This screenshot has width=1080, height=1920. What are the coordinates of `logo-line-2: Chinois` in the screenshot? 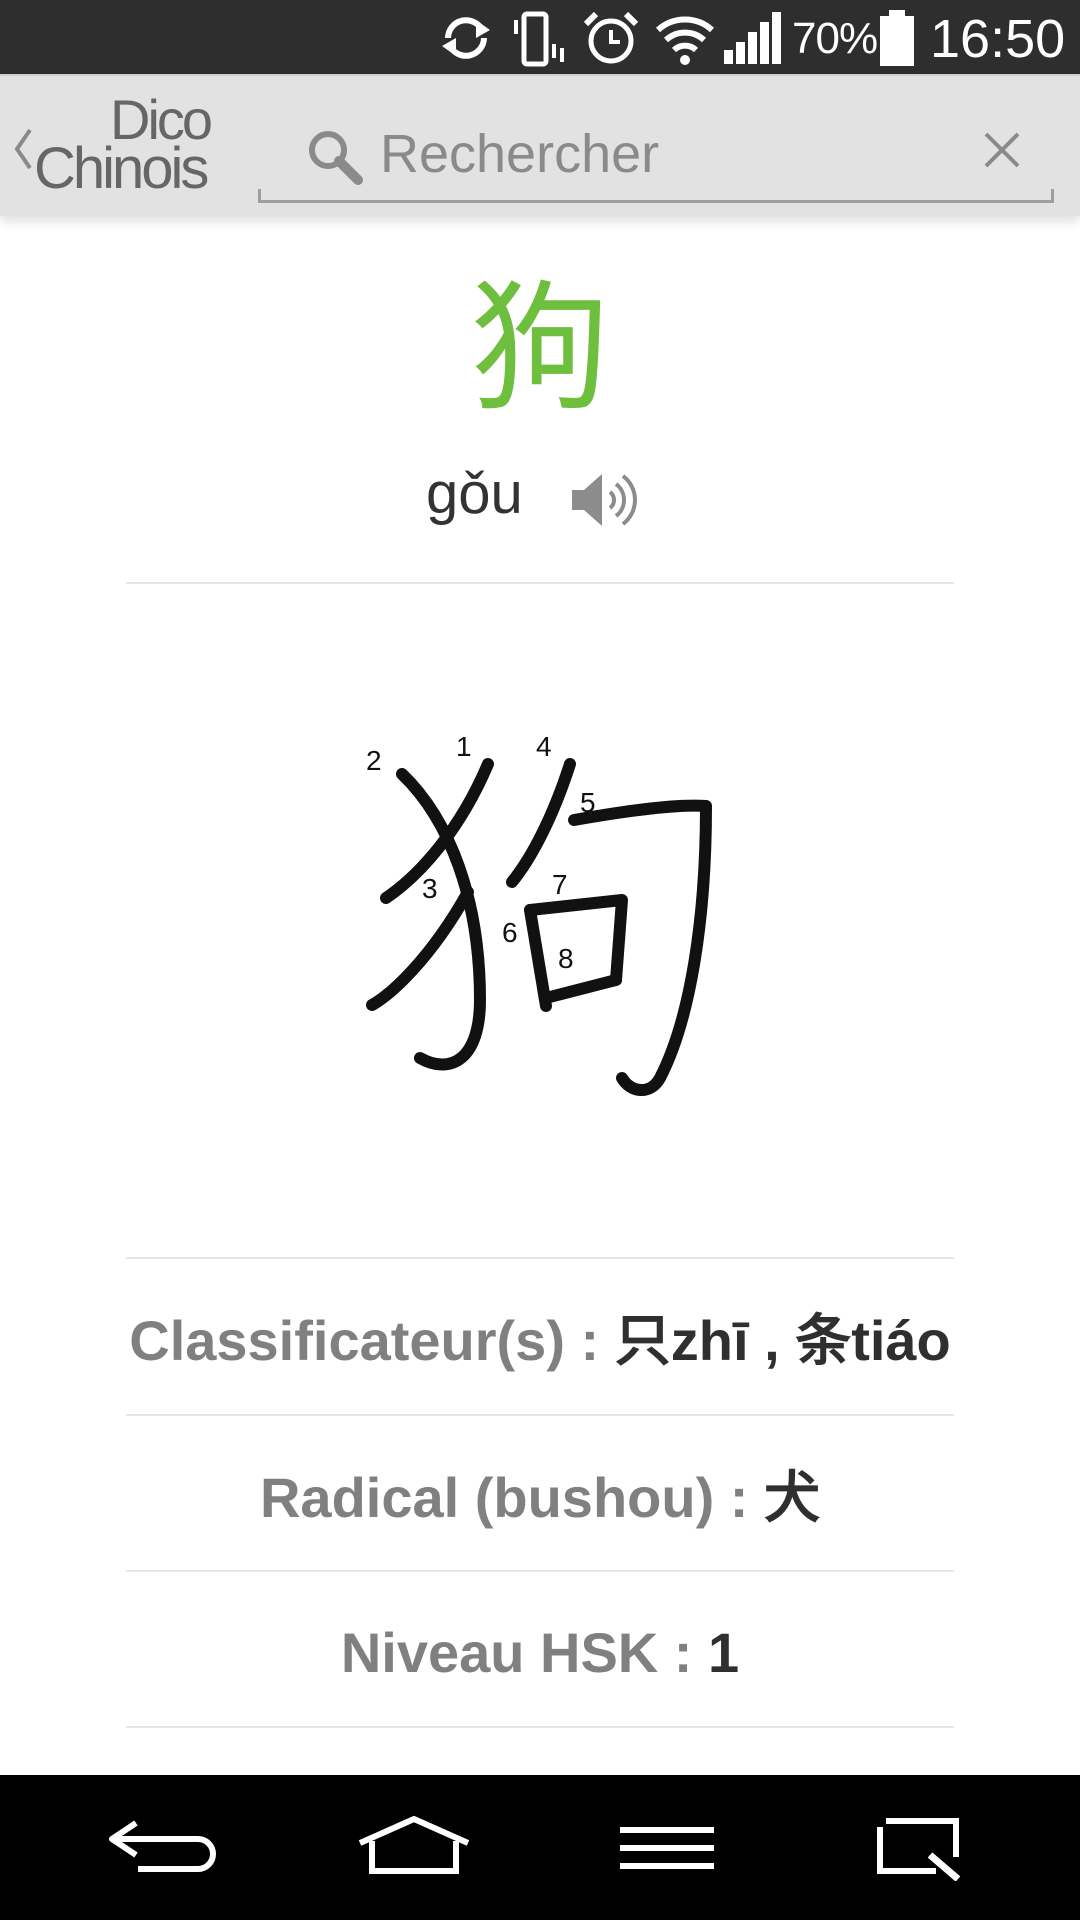 It's located at (121, 168).